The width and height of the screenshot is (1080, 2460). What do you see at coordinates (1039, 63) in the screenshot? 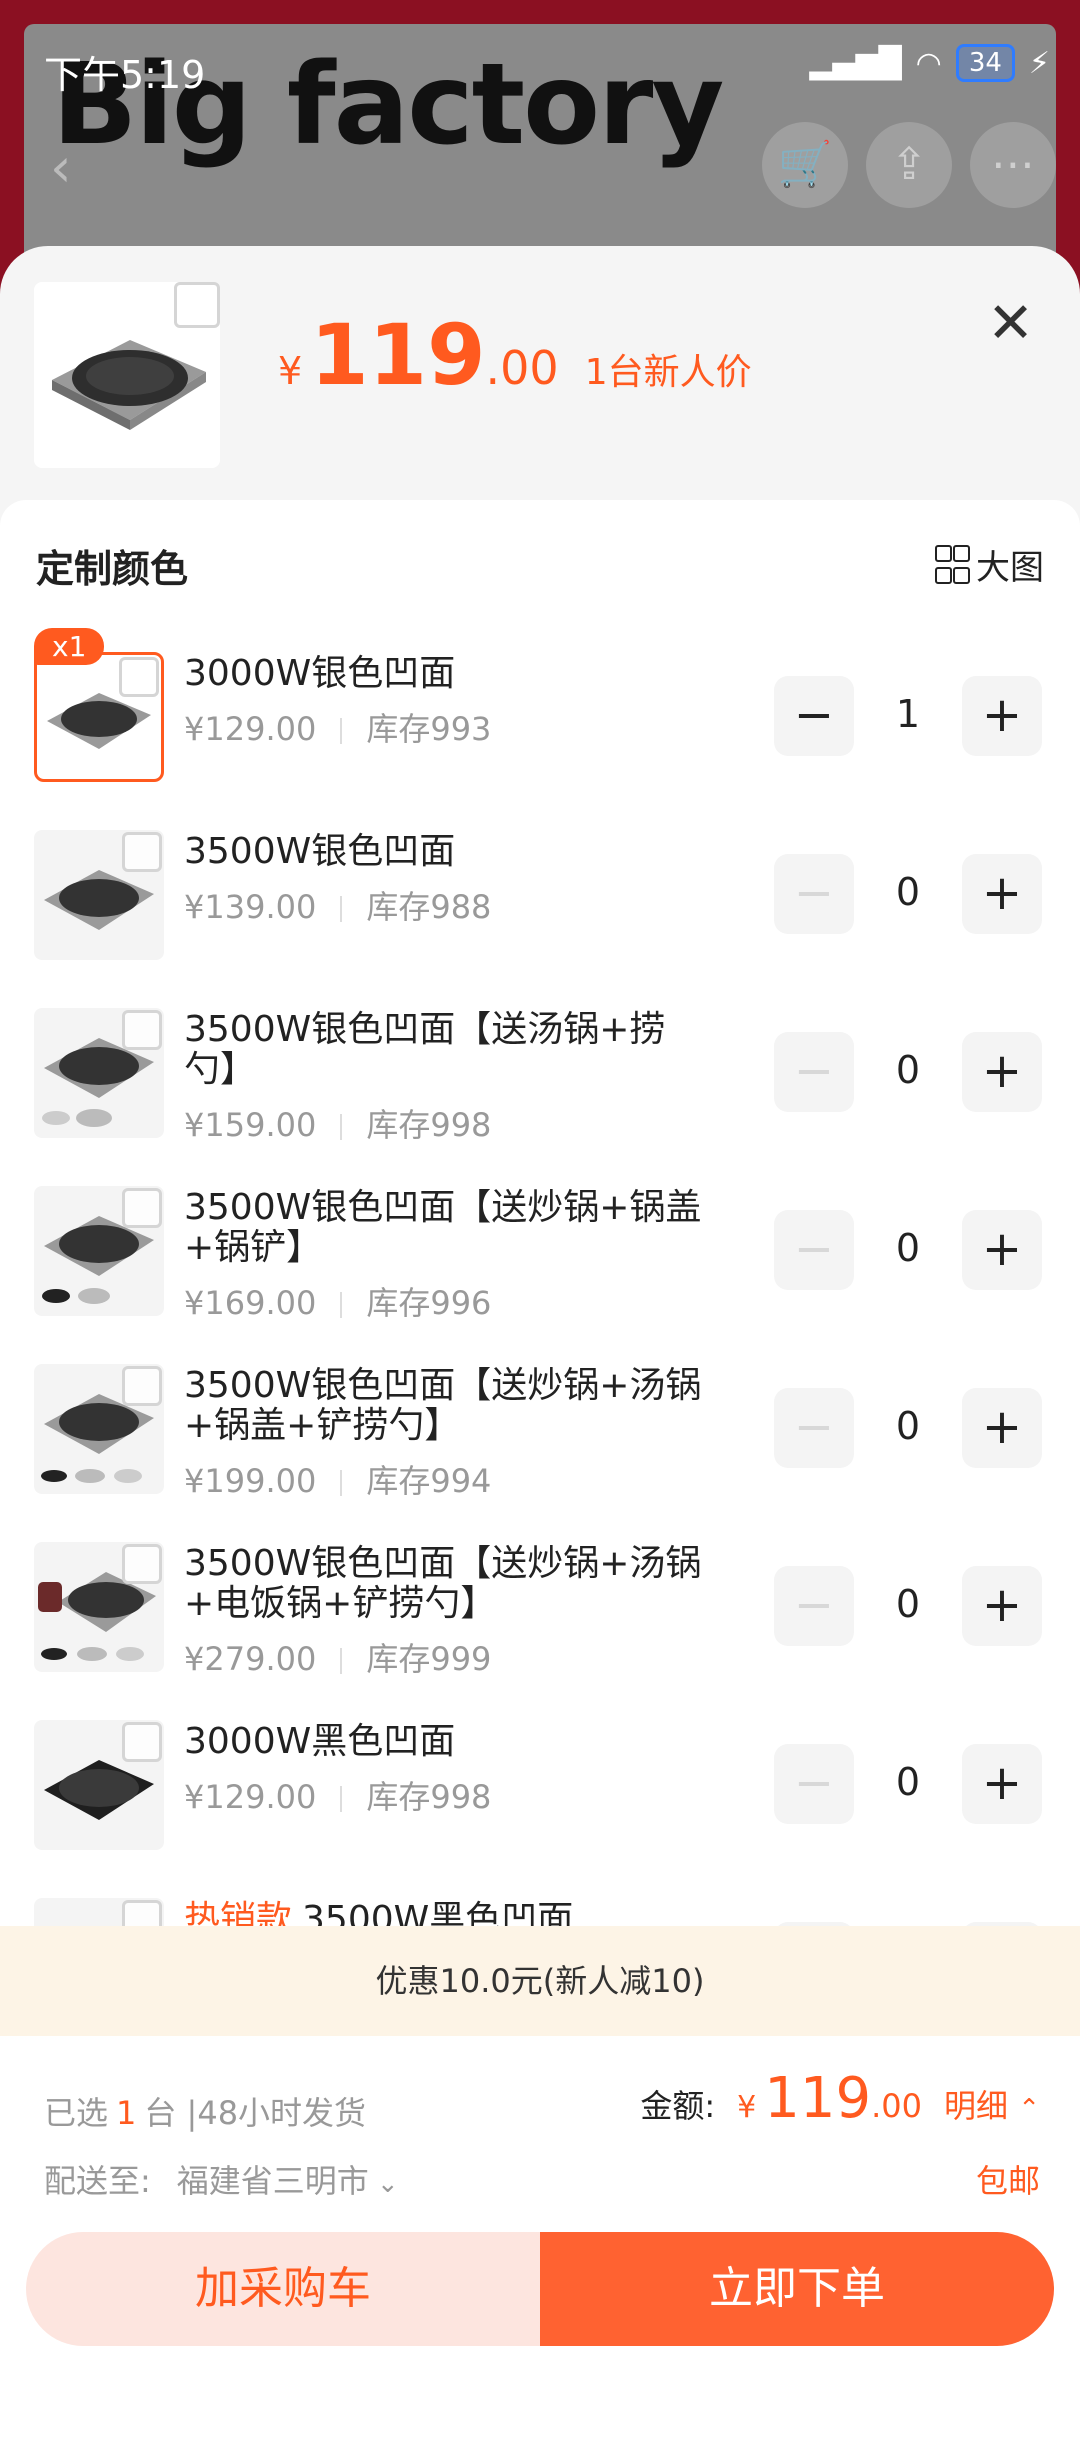
I see `charging-icon: ⚡` at bounding box center [1039, 63].